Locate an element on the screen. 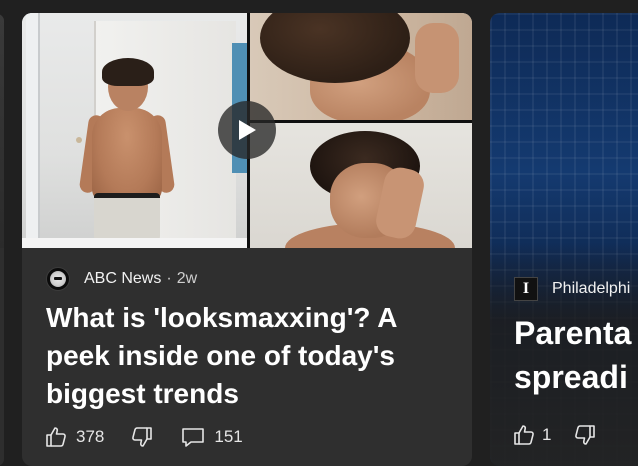  next-source-row: I Philadelphi is located at coordinates (572, 289).